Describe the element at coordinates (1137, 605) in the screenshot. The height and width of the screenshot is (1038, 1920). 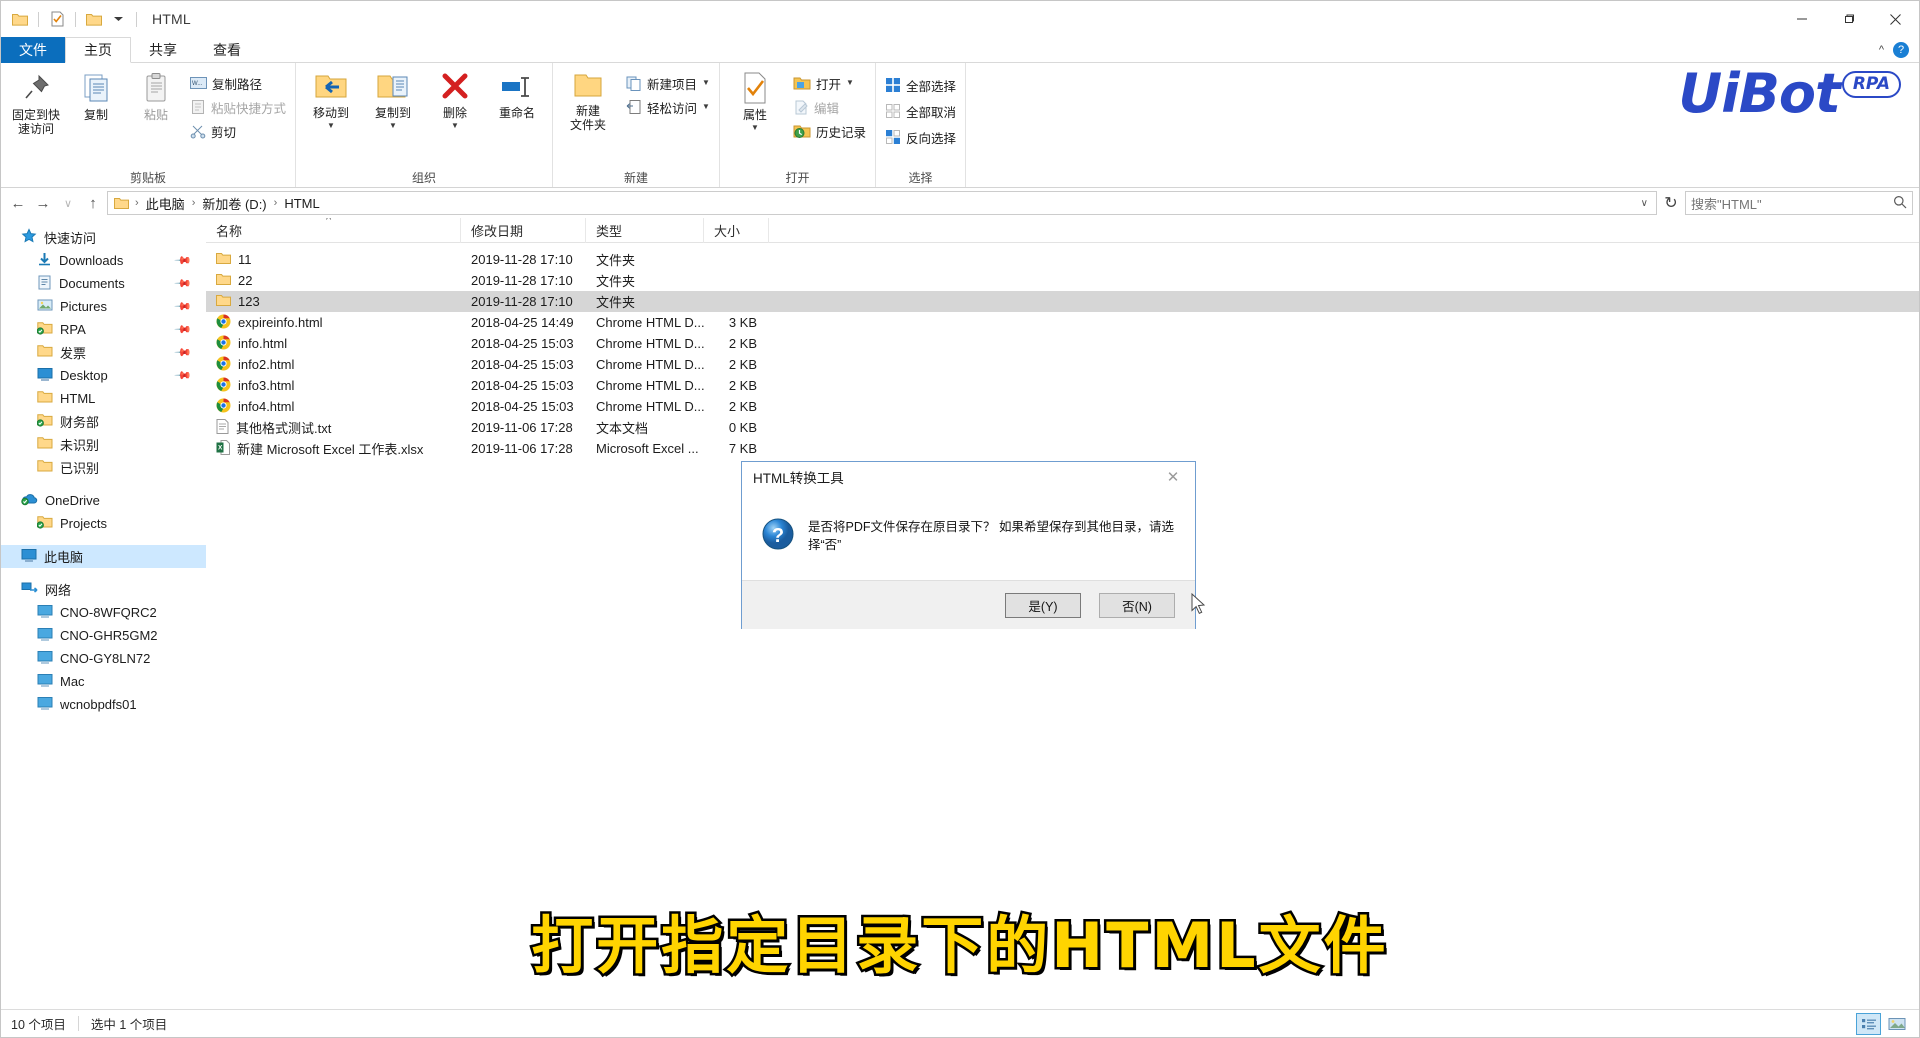
I see `dialog-no-button: 否(N)` at that location.